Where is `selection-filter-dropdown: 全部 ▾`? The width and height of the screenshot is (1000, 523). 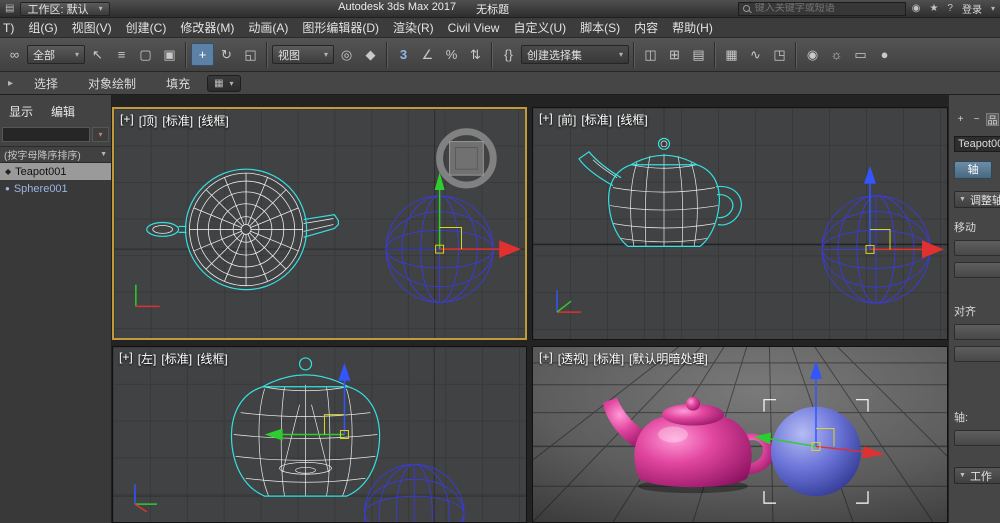
selection-filter-dropdown: 全部 ▾ is located at coordinates (56, 54).